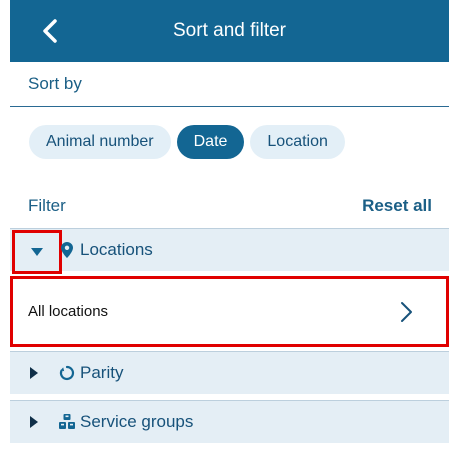 The image size is (456, 449). What do you see at coordinates (210, 142) in the screenshot?
I see `sort-chip-date: Date` at bounding box center [210, 142].